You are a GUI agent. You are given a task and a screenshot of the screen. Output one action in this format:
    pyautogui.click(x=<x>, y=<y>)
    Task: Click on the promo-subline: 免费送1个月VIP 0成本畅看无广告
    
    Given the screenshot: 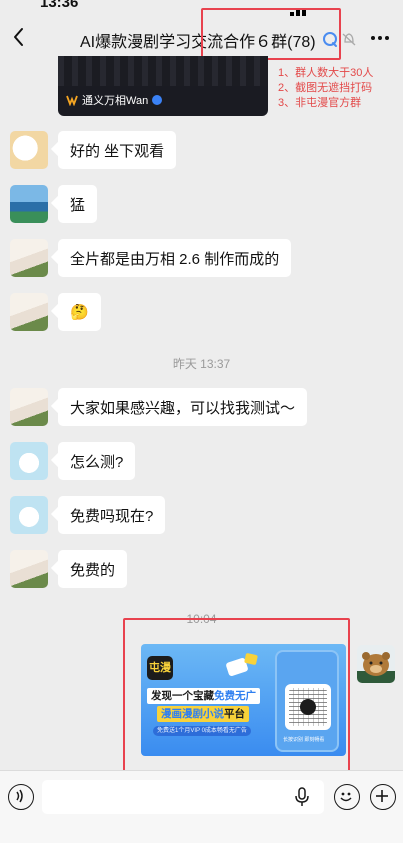 What is the action you would take?
    pyautogui.click(x=202, y=731)
    